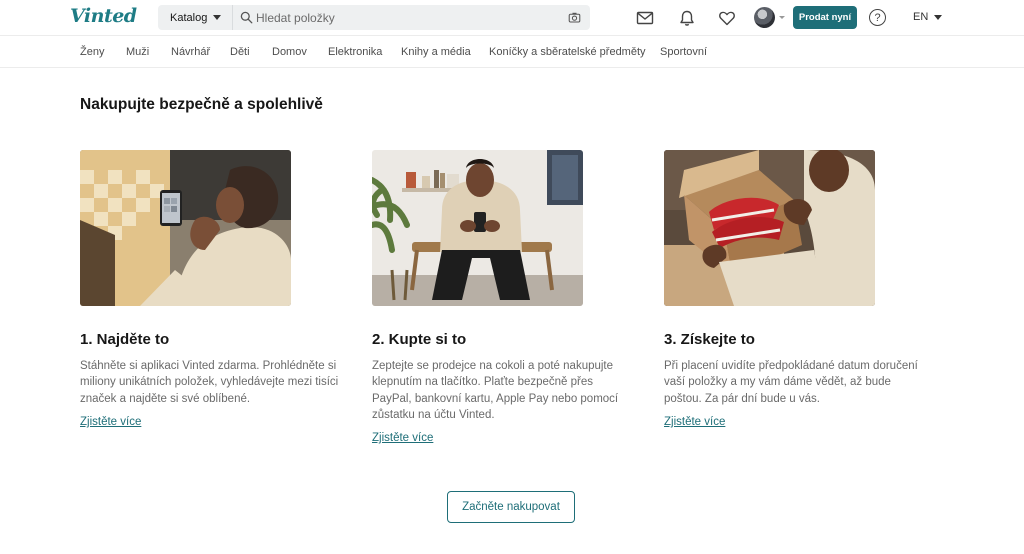 The width and height of the screenshot is (1024, 554). I want to click on language-label: EN, so click(921, 17).